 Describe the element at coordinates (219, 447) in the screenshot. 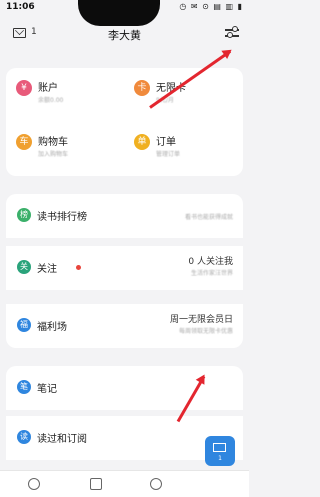

I see `mail-icon` at that location.